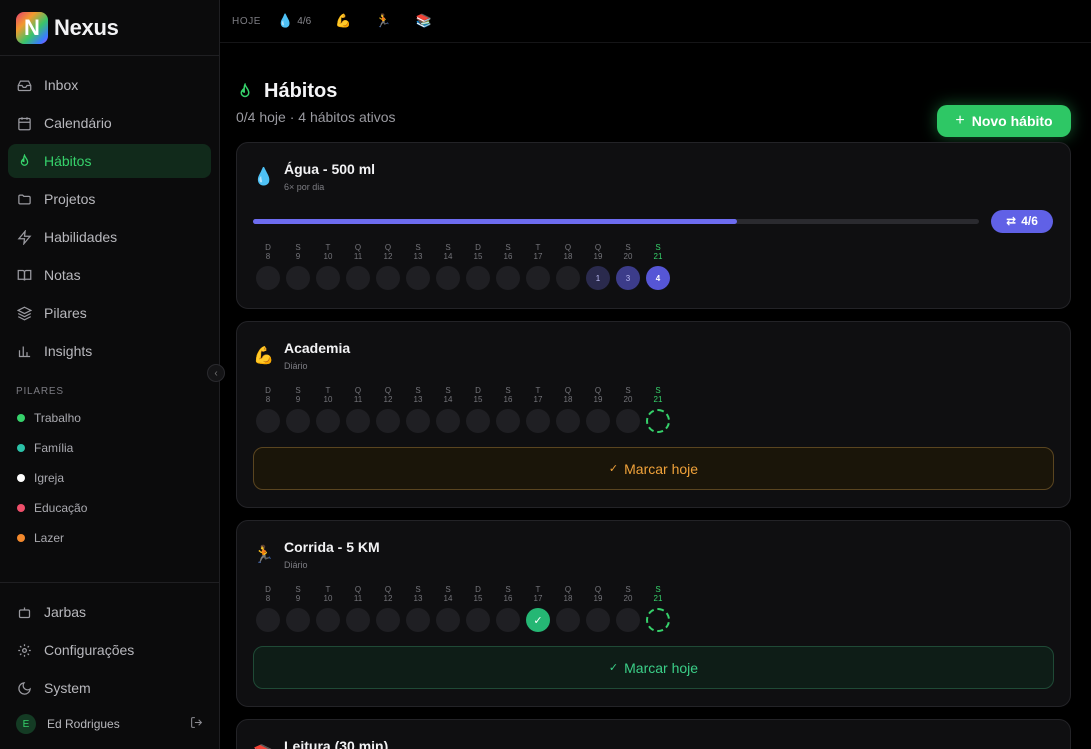 The height and width of the screenshot is (749, 1091). What do you see at coordinates (109, 28) in the screenshot?
I see `brand: N Nexus` at bounding box center [109, 28].